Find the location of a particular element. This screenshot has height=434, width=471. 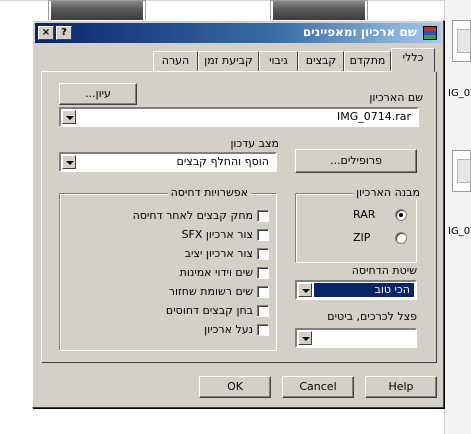

archive-format-title: מבנה הארכיון is located at coordinates (388, 192).